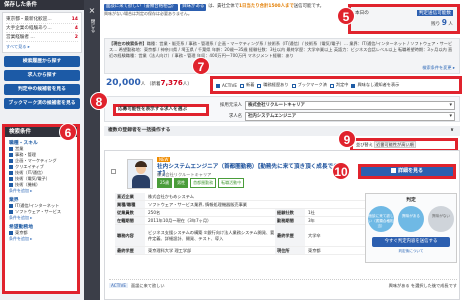 Image resolution: width=465 pixels, height=300 pixels. Describe the element at coordinates (362, 13) in the screenshot. I see `quota-today: 本日の` at that location.